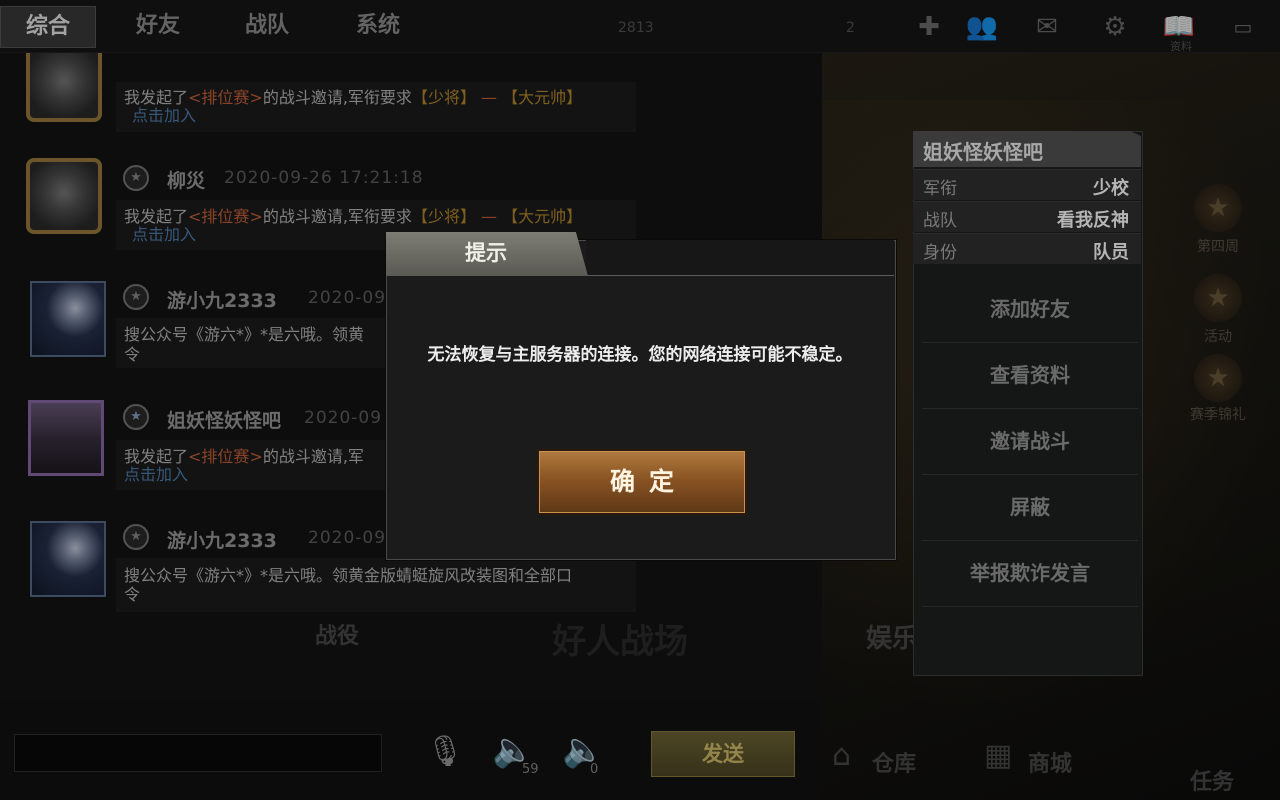  I want to click on profile-key: 战队, so click(940, 221).